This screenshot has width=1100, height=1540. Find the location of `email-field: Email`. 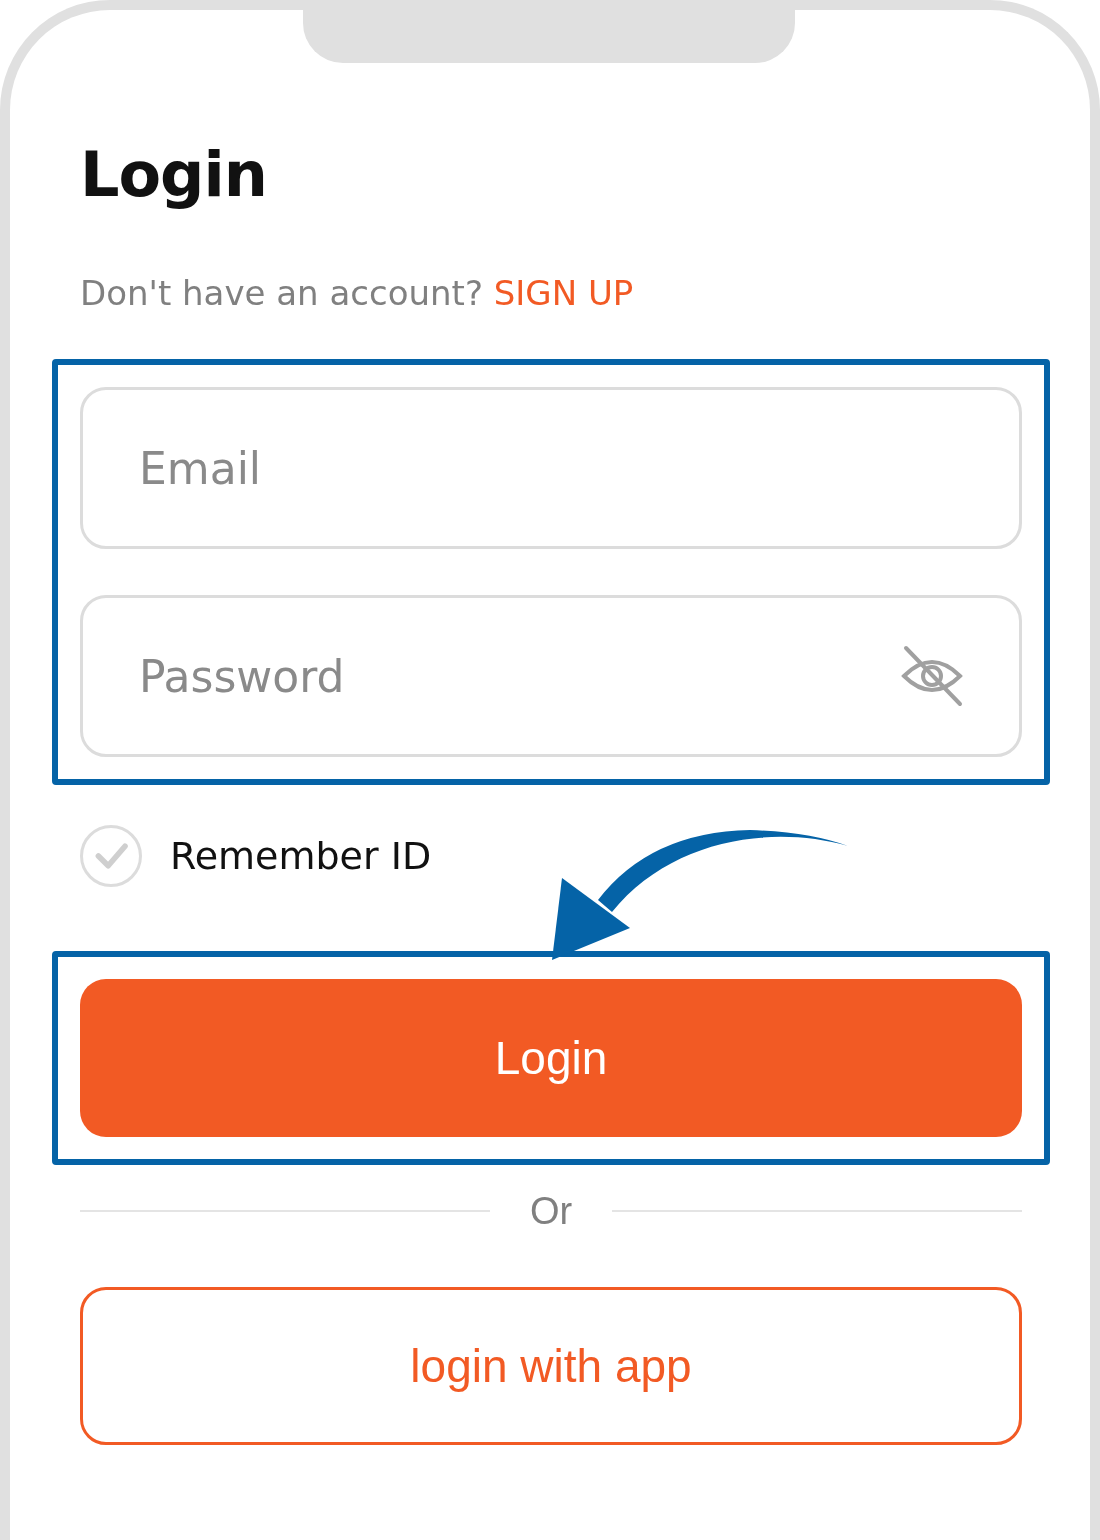

email-field: Email is located at coordinates (551, 468).